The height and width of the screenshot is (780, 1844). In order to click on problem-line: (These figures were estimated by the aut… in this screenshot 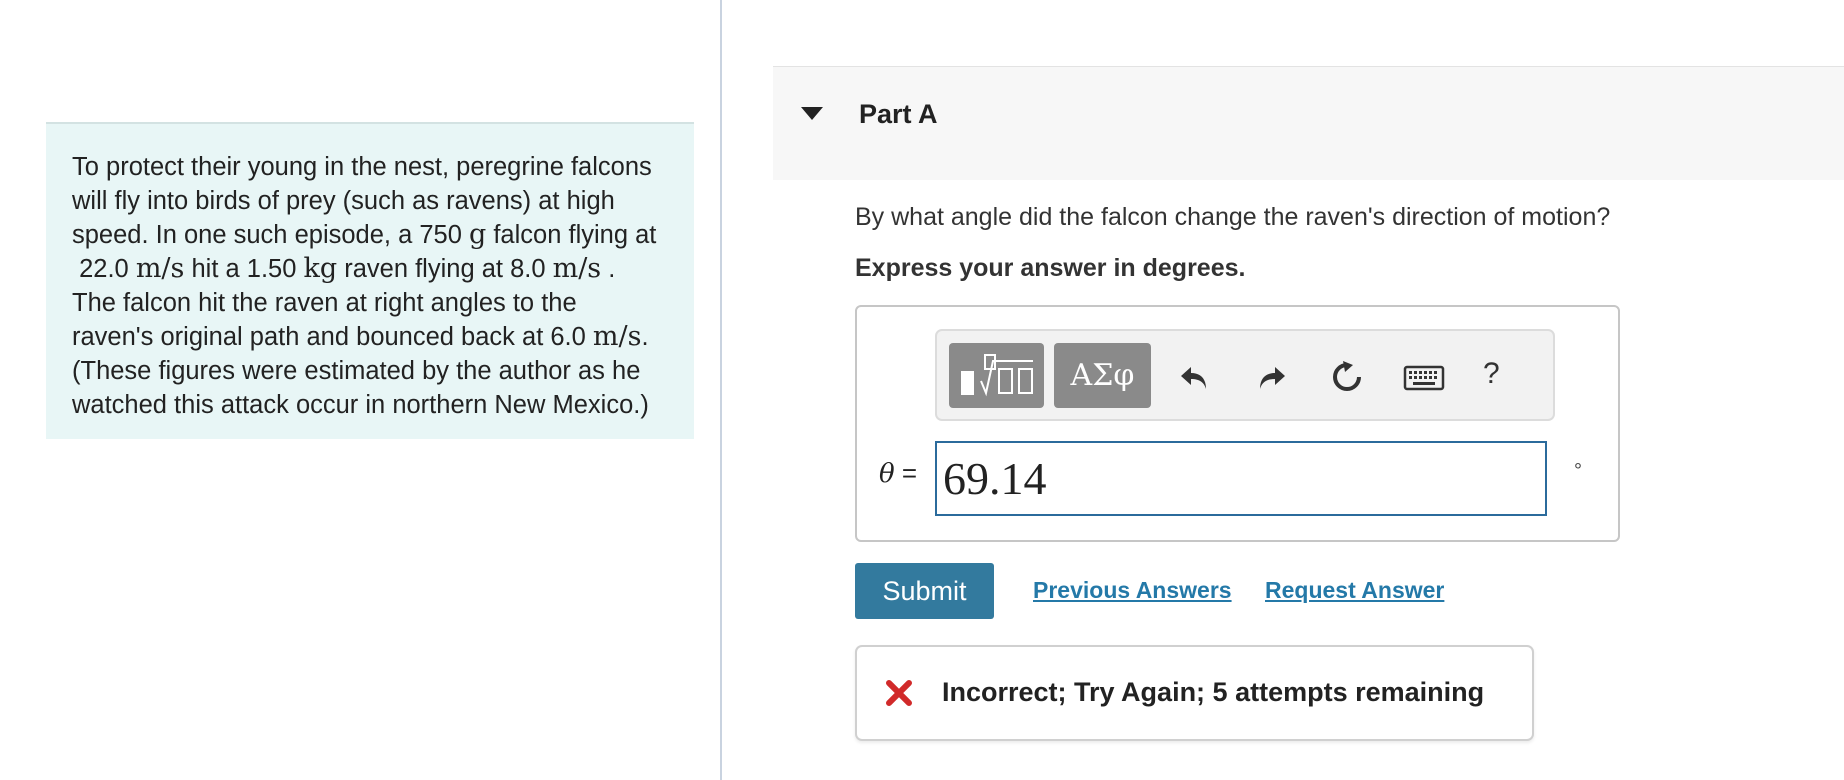, I will do `click(356, 371)`.